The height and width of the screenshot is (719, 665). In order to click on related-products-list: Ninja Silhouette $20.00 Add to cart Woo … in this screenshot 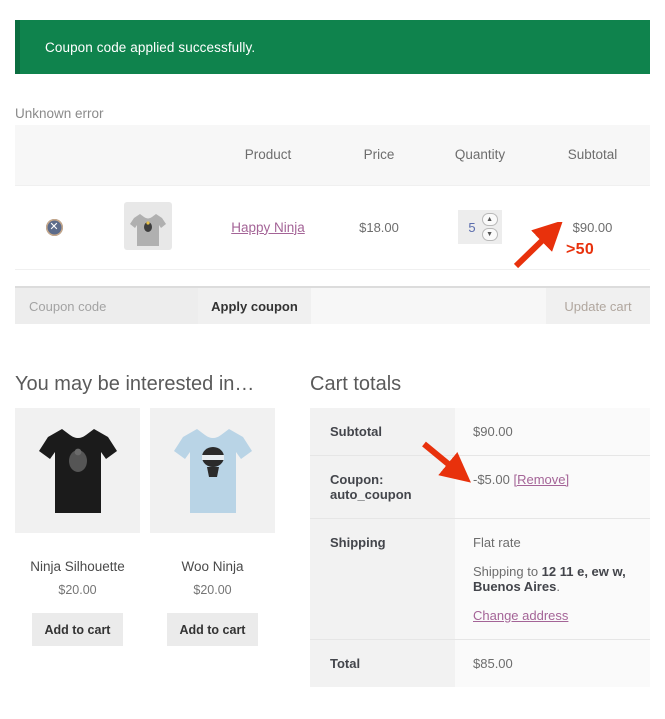, I will do `click(145, 527)`.